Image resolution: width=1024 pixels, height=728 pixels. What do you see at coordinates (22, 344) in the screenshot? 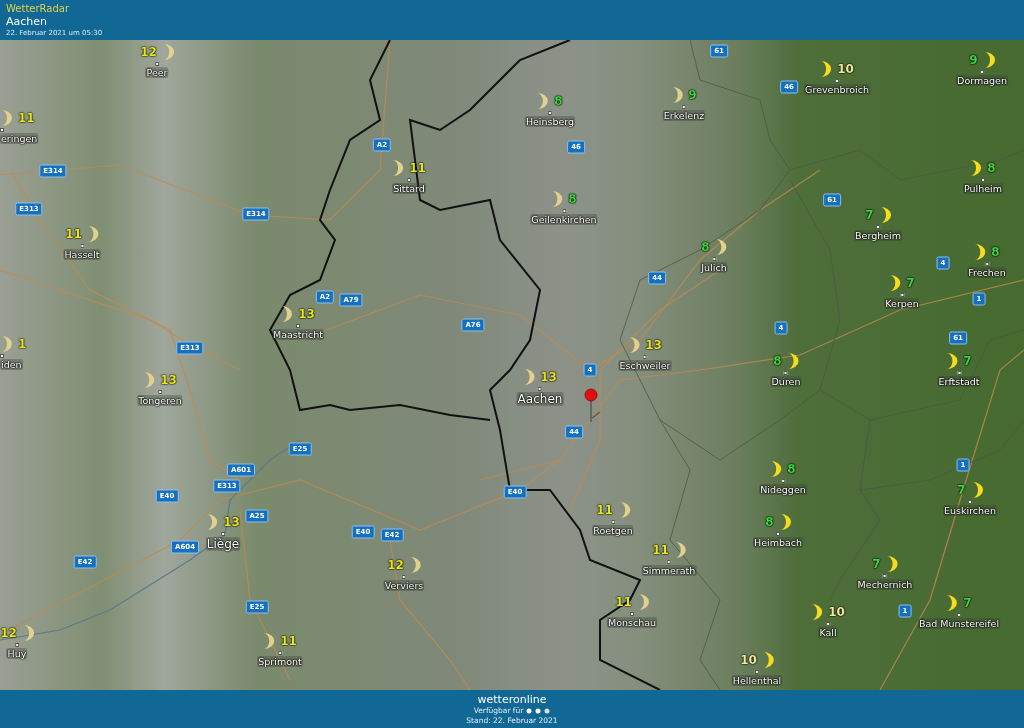
I see `temperature: 1` at bounding box center [22, 344].